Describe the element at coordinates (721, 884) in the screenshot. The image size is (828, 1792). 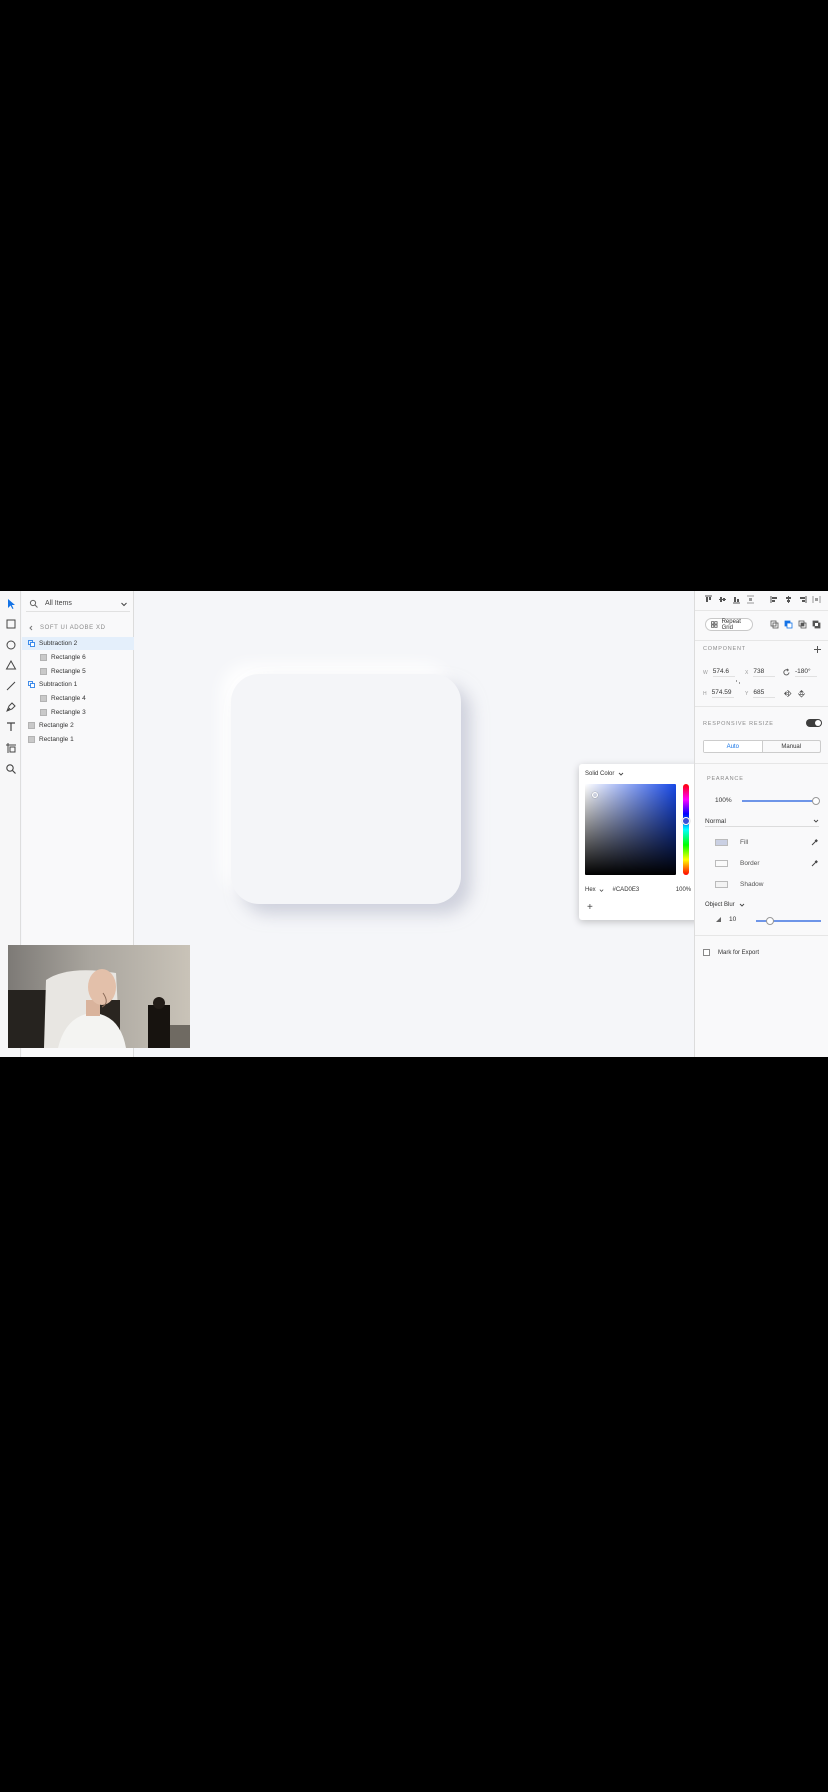
I see `shadow-swatch` at that location.